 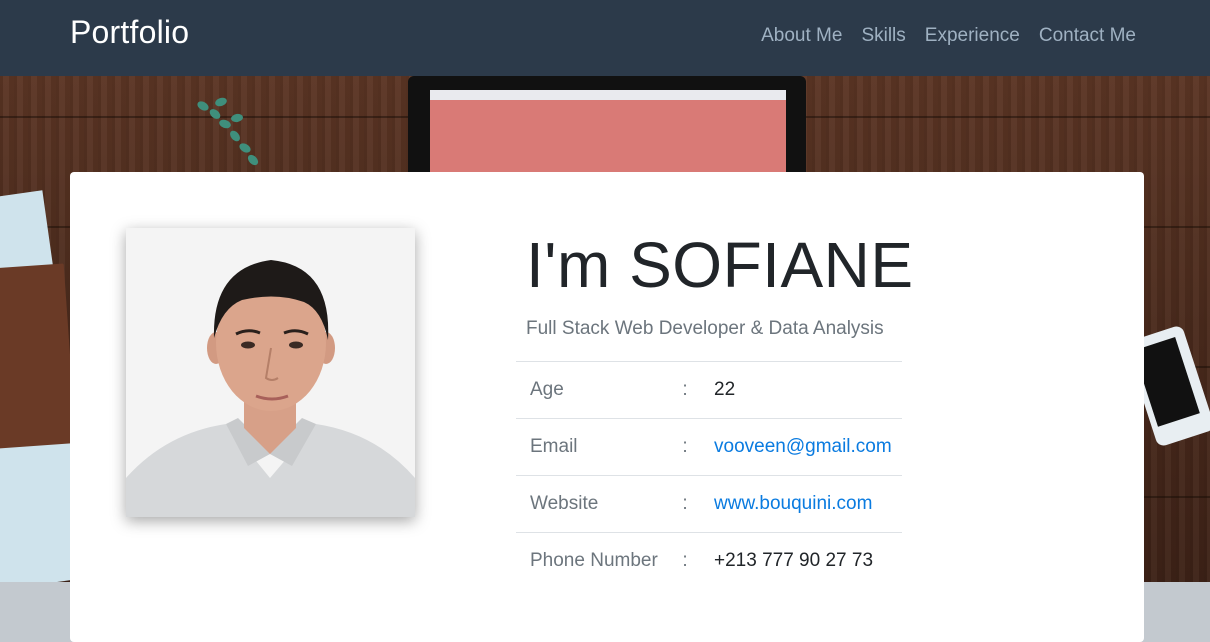 What do you see at coordinates (593, 504) in the screenshot?
I see `detail-key: Website` at bounding box center [593, 504].